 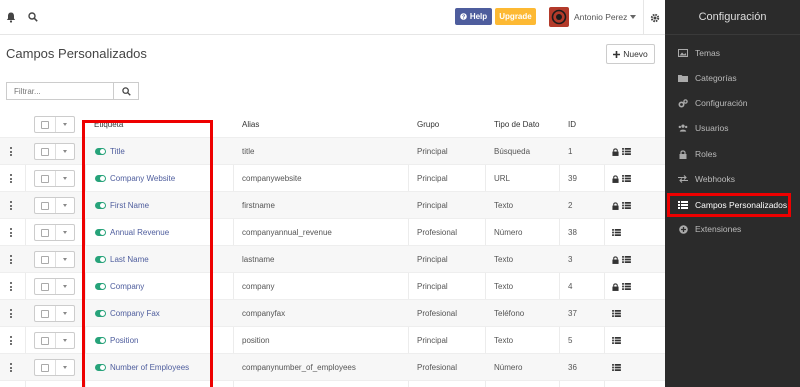 I want to click on sidebar-item-extensiones: Extensiones, so click(x=732, y=229).